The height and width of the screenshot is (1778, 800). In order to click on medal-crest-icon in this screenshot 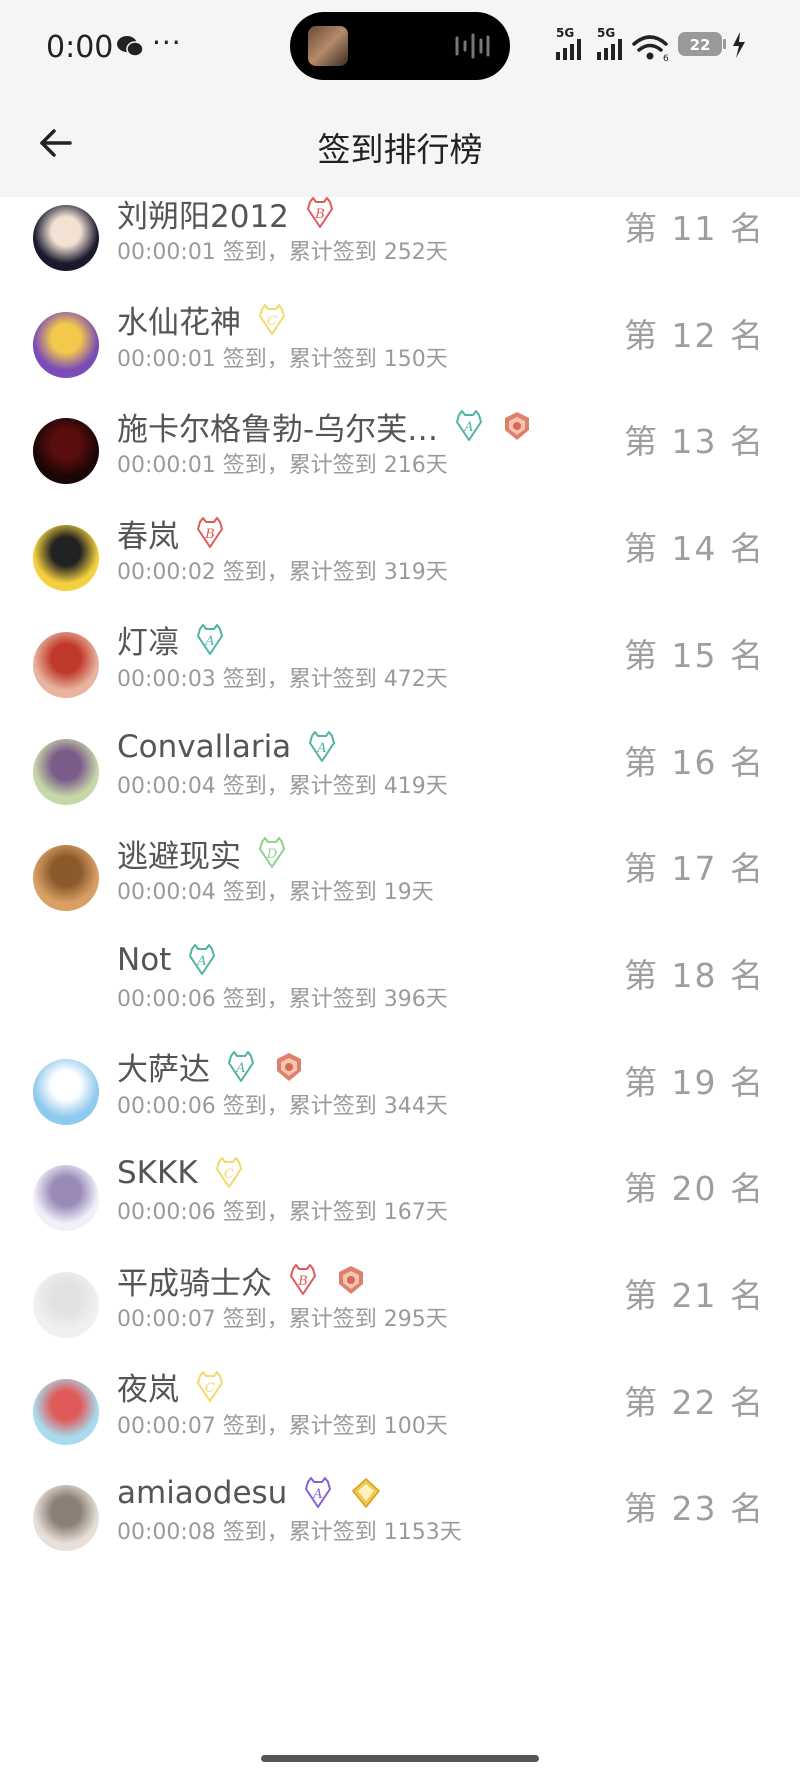, I will do `click(517, 426)`.